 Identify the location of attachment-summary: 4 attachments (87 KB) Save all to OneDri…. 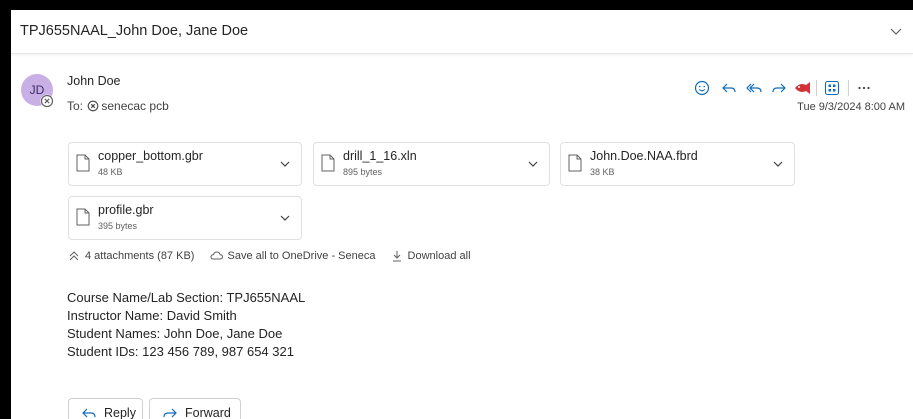
(275, 257).